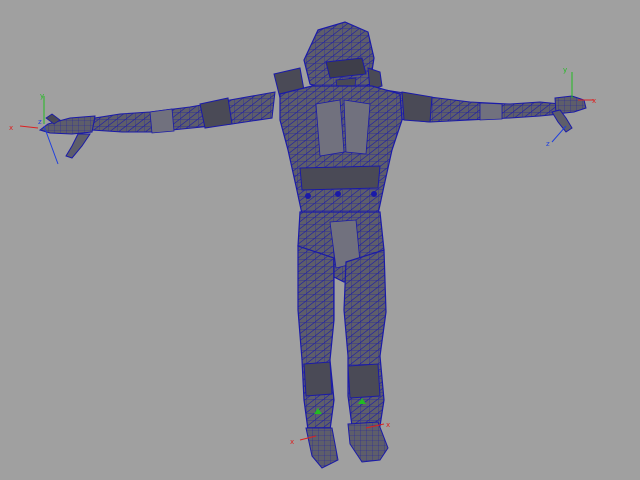 The image size is (640, 480). What do you see at coordinates (559, 134) in the screenshot?
I see `z-axis-handle` at bounding box center [559, 134].